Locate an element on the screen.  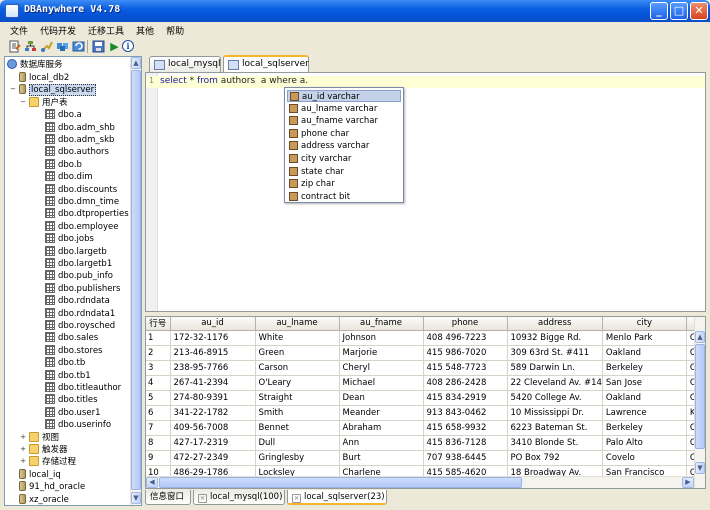
table-cell: 707 938-6445 is located at coordinates (465, 458).